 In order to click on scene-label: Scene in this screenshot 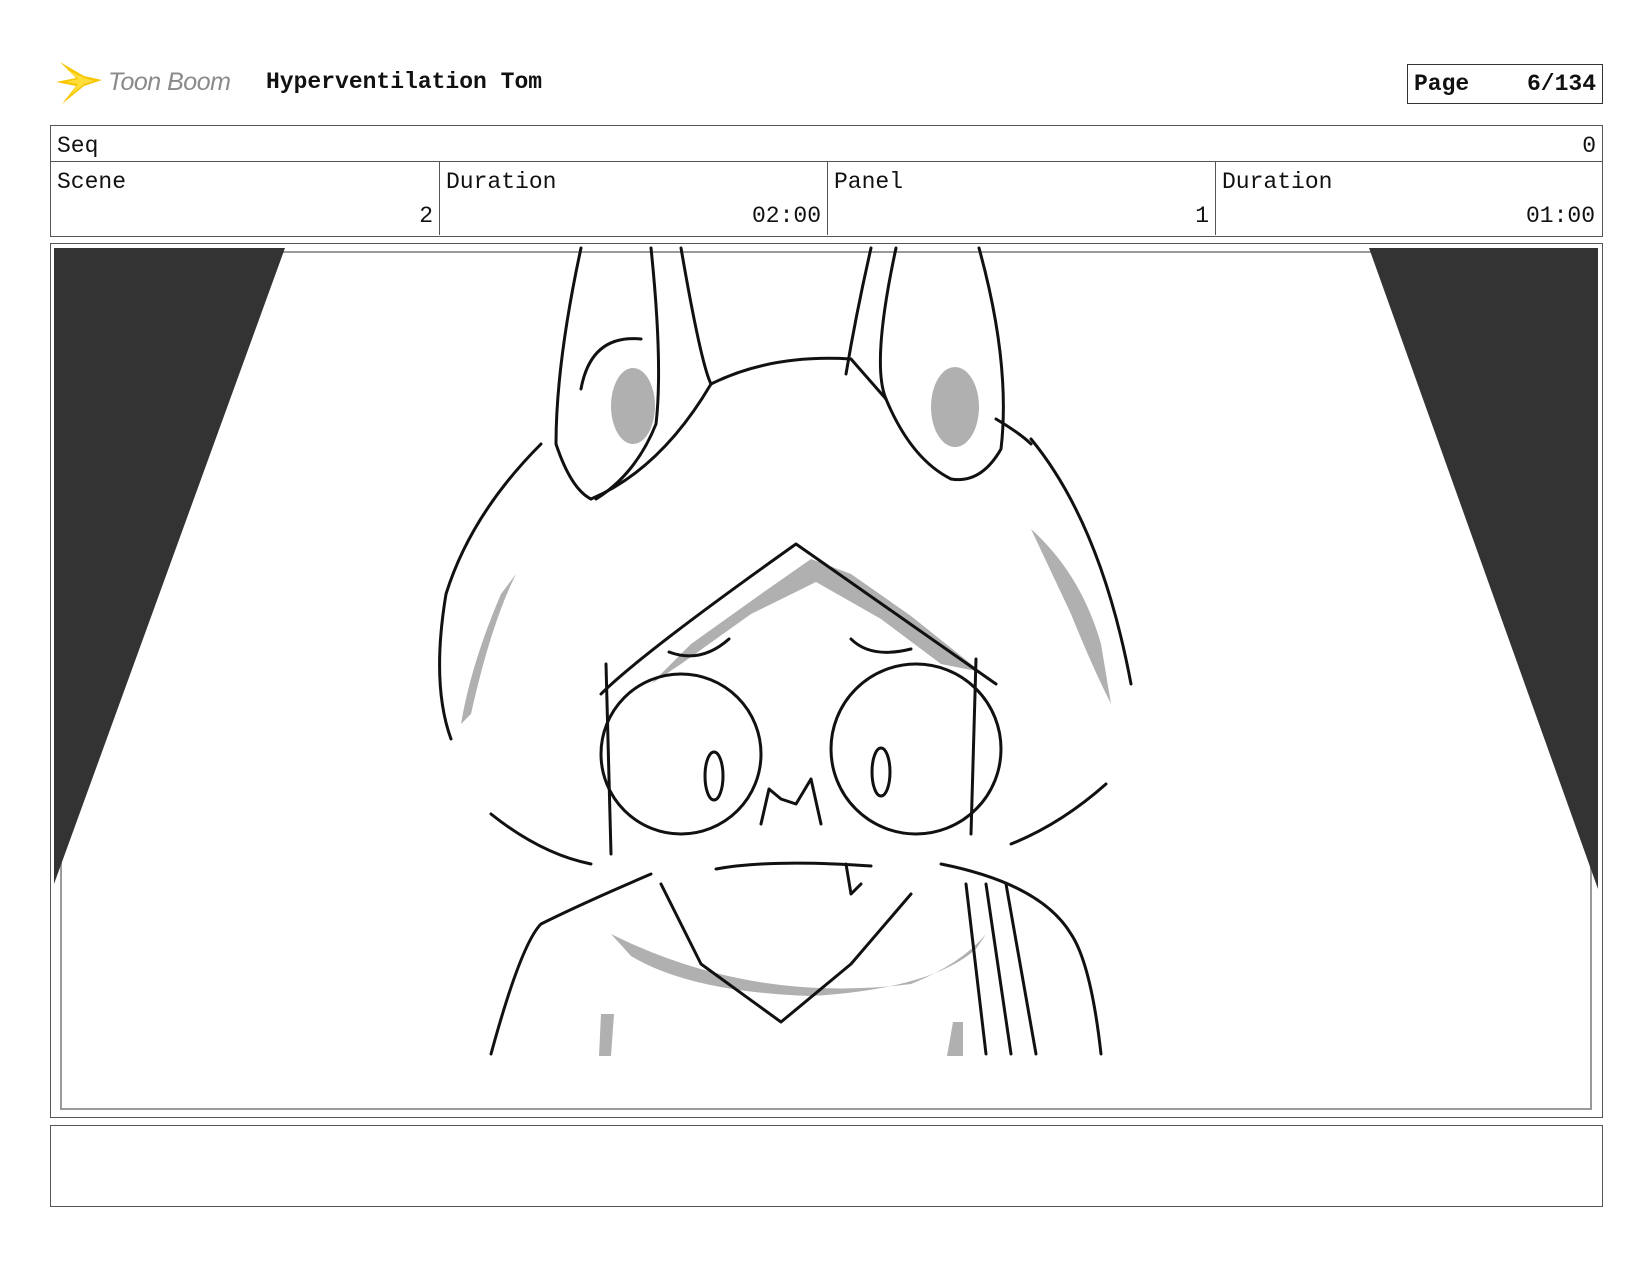, I will do `click(92, 182)`.